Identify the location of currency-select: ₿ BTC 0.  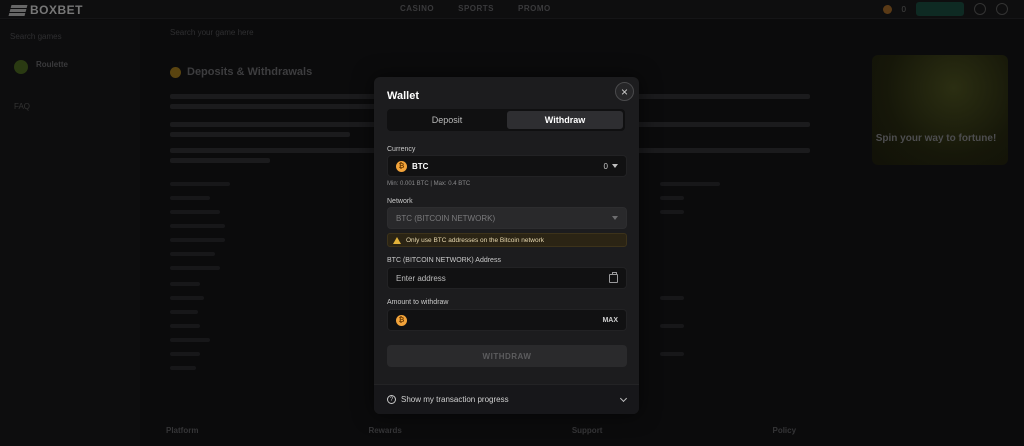
(507, 166).